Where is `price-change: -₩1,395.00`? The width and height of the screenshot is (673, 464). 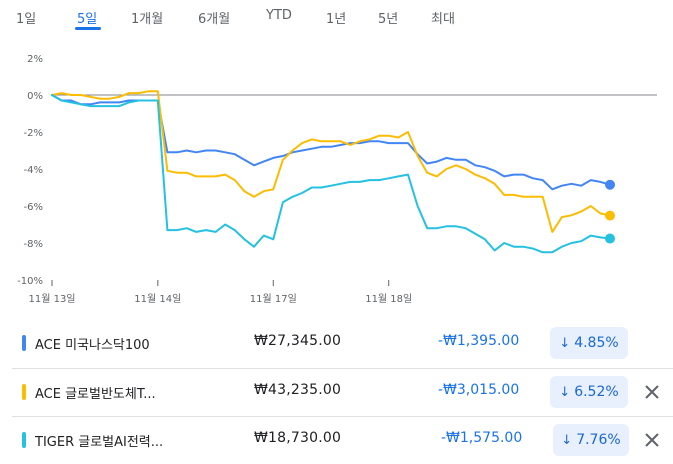 price-change: -₩1,395.00 is located at coordinates (479, 341).